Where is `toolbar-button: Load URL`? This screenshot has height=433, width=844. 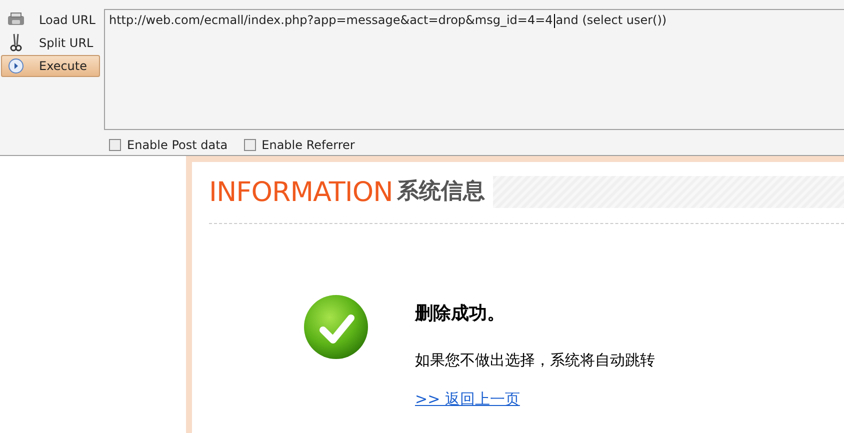
toolbar-button: Load URL is located at coordinates (50, 20).